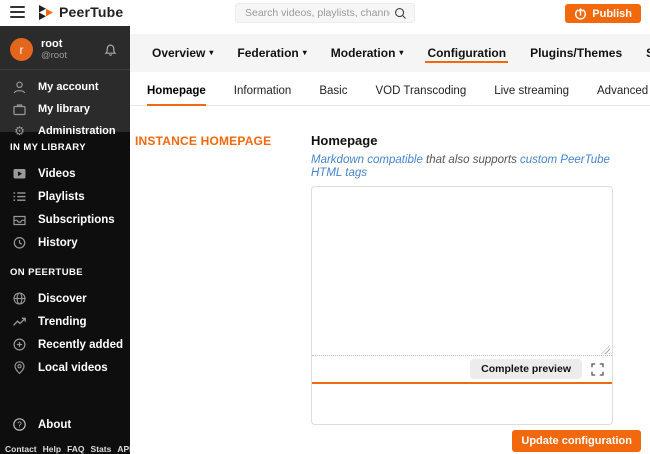 This screenshot has width=650, height=454. What do you see at coordinates (420, 95) in the screenshot?
I see `tab-vod-transcoding: VOD Transcoding` at bounding box center [420, 95].